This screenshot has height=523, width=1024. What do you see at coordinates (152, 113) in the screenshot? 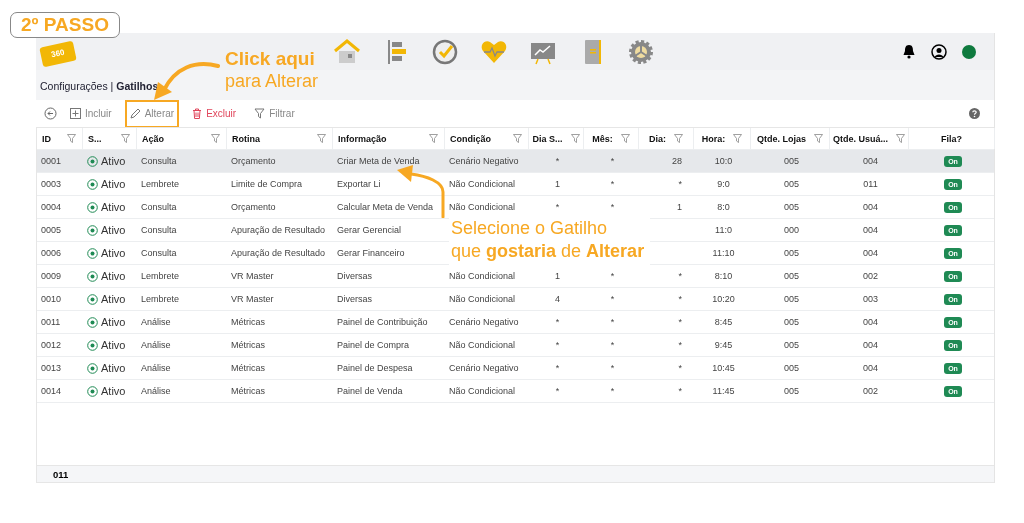
I see `toolbar-button: Alterar` at bounding box center [152, 113].